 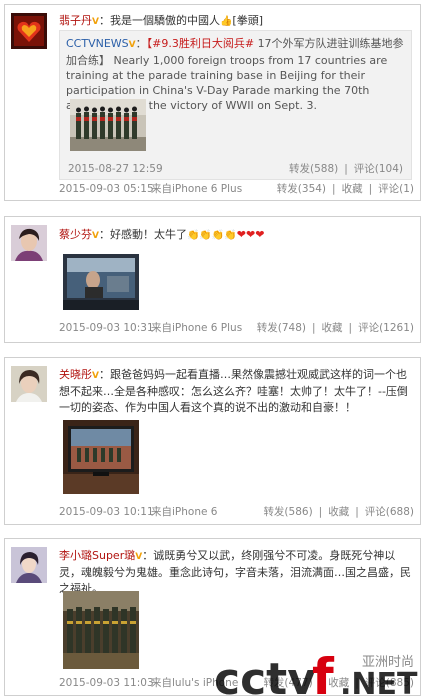 I want to click on source-label: 来自iPhone 6, so click(x=184, y=512).